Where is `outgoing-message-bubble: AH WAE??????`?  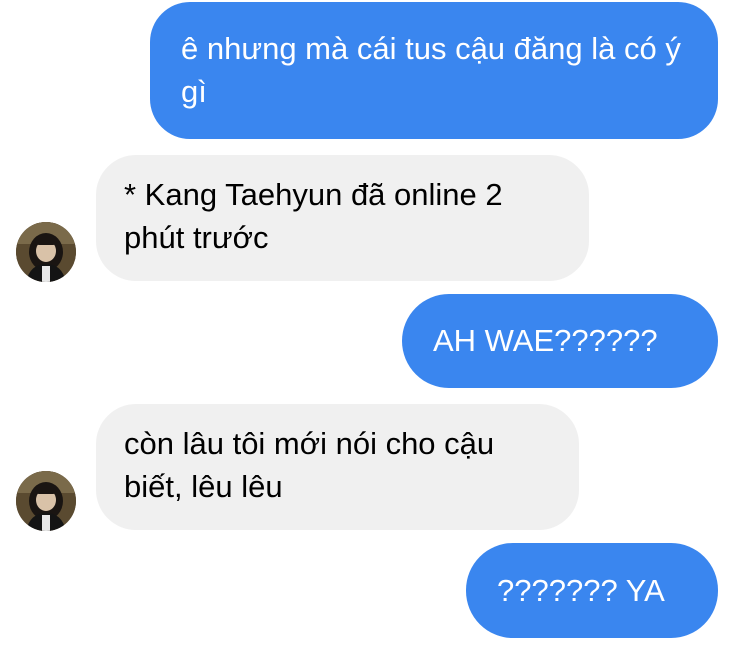 outgoing-message-bubble: AH WAE?????? is located at coordinates (560, 341).